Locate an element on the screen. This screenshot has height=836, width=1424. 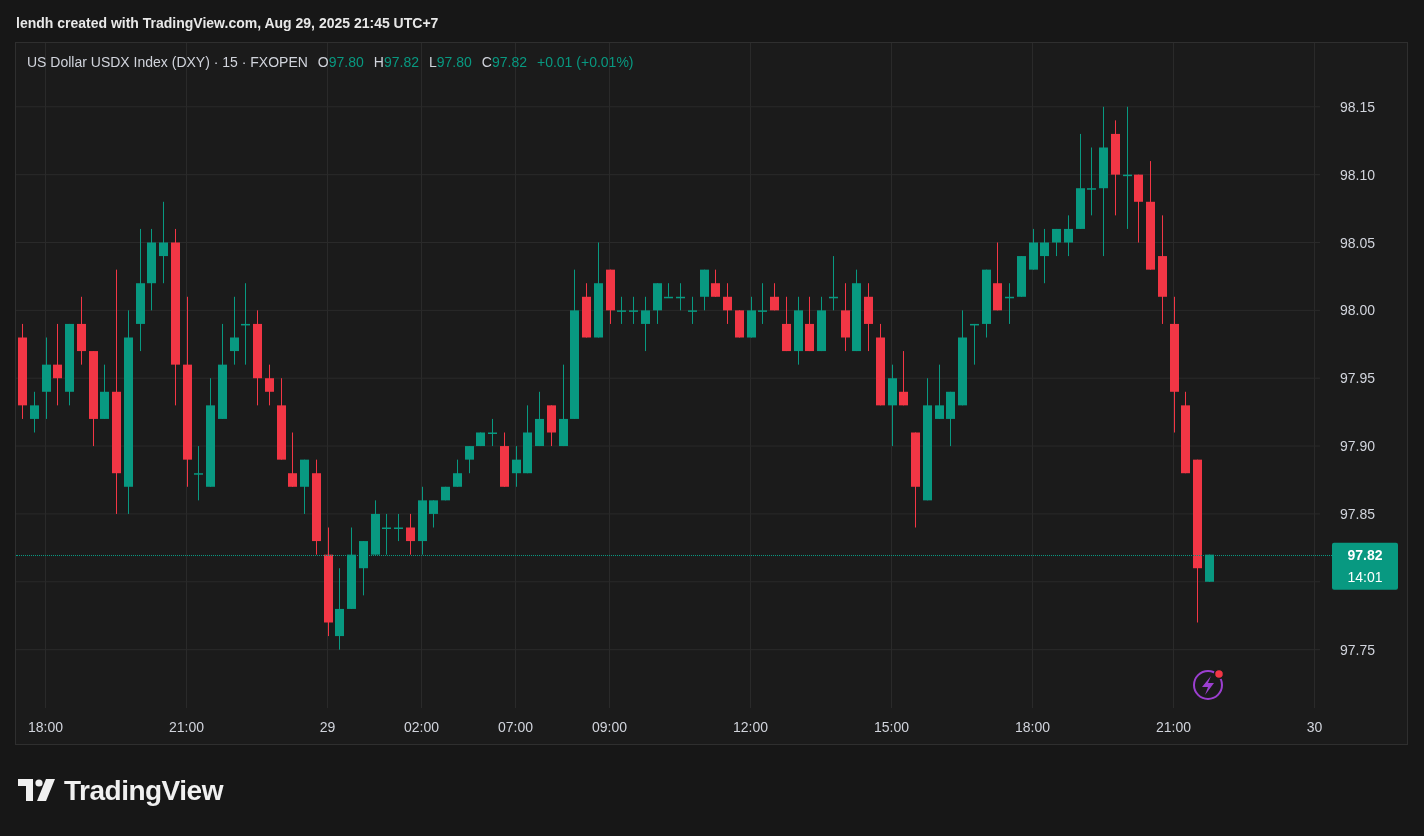
time-axis-label: 30 is located at coordinates (1314, 727).